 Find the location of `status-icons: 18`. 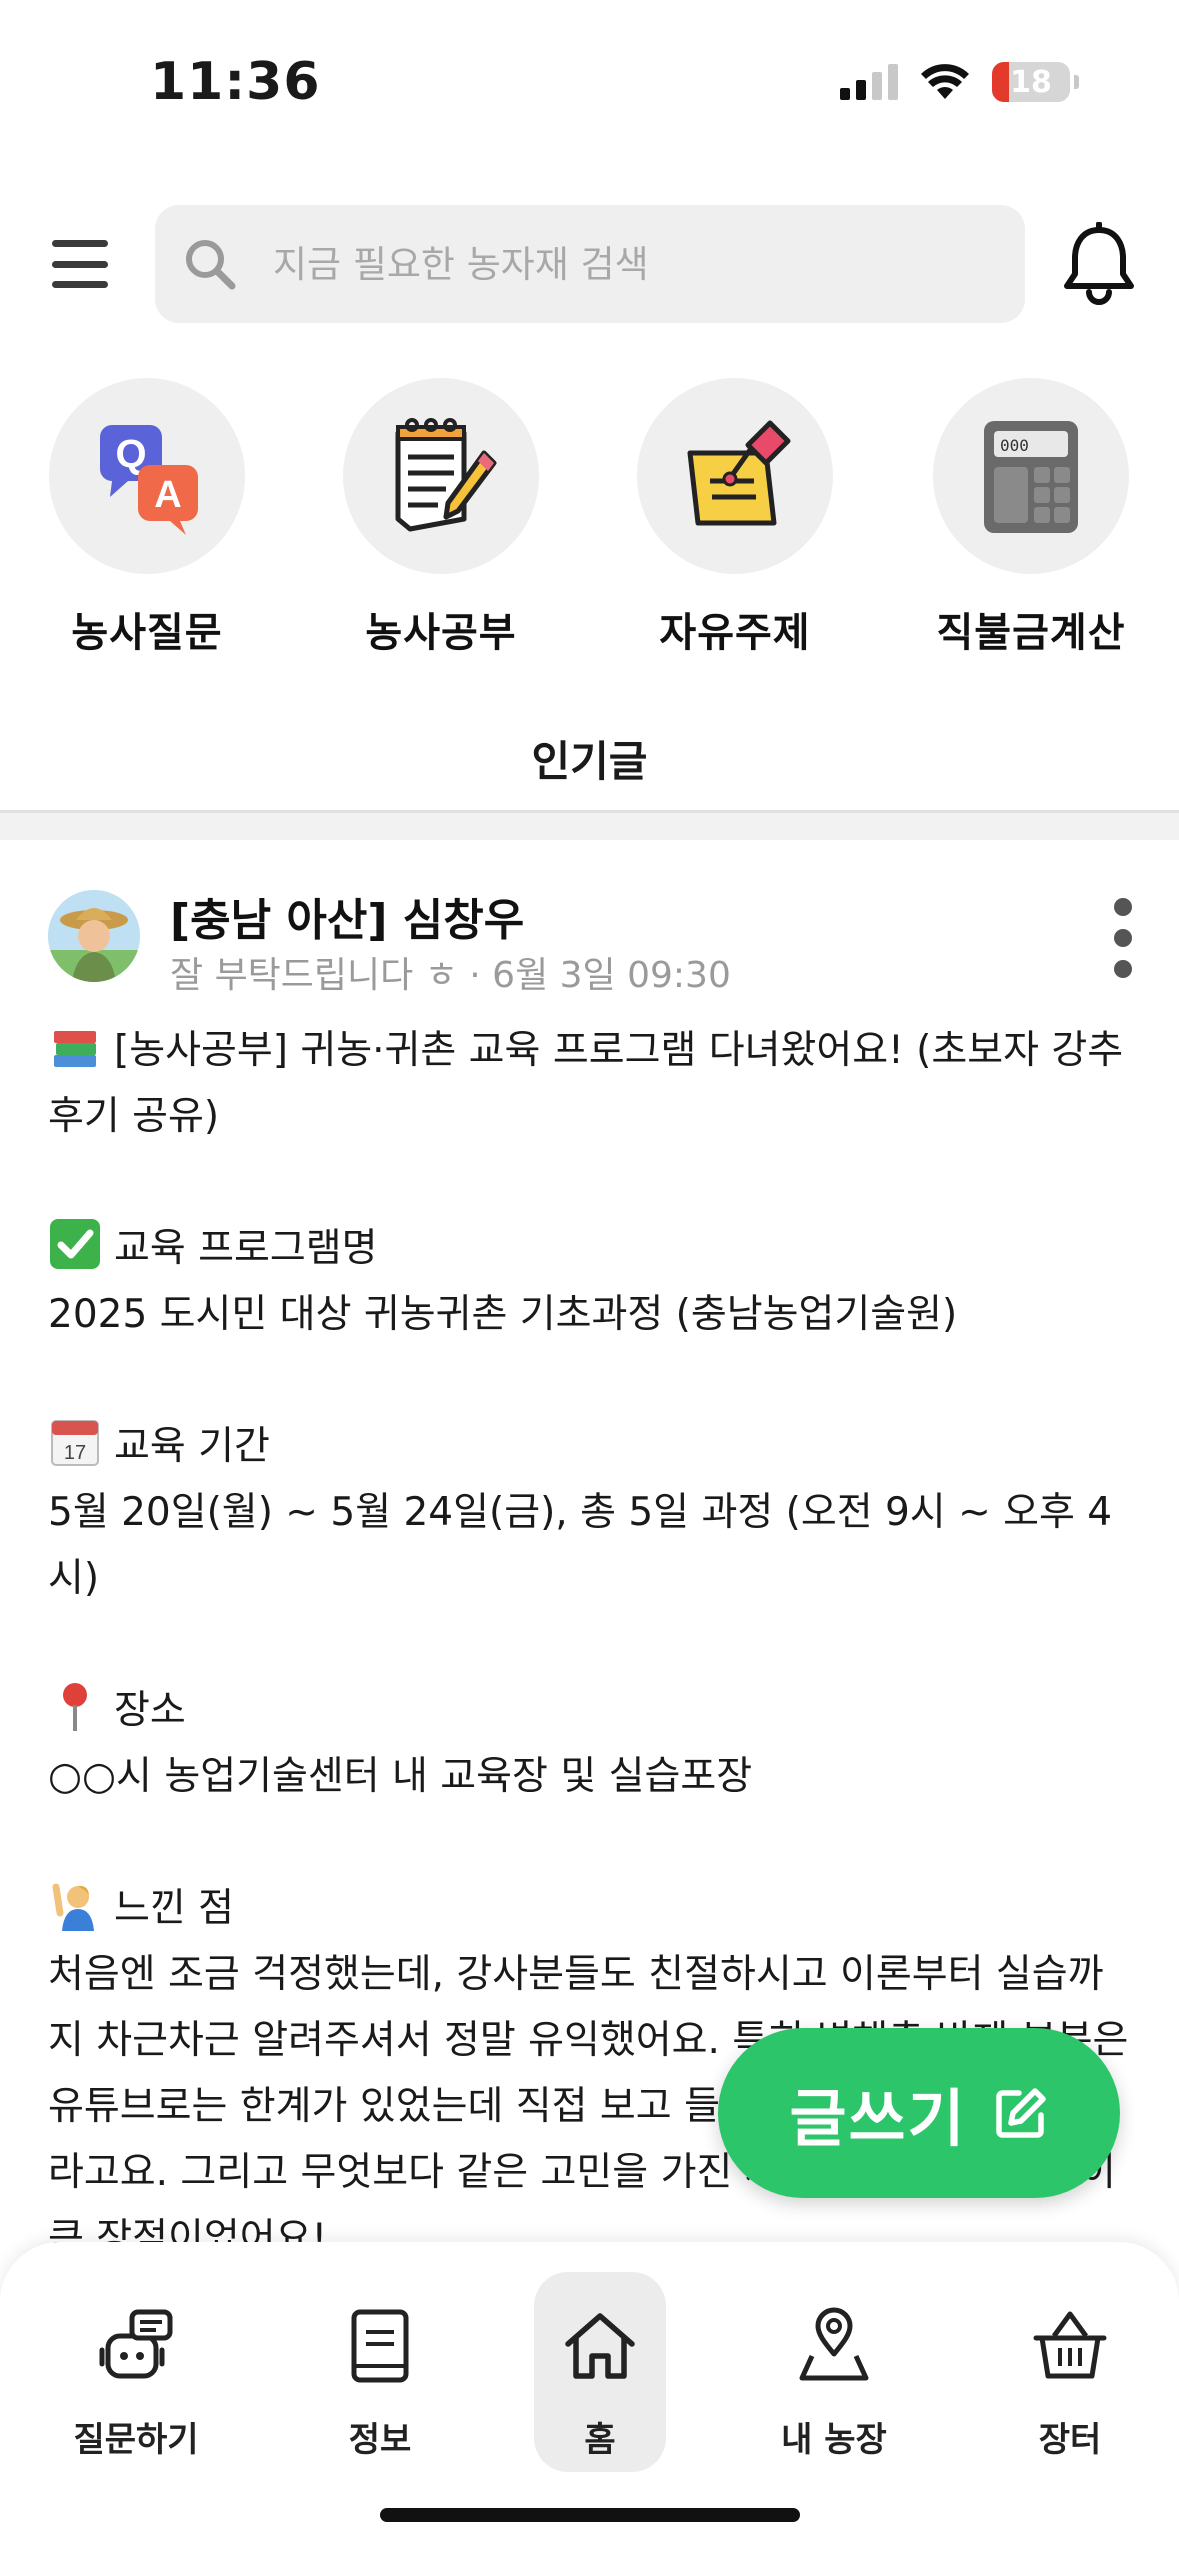

status-icons: 18 is located at coordinates (959, 82).